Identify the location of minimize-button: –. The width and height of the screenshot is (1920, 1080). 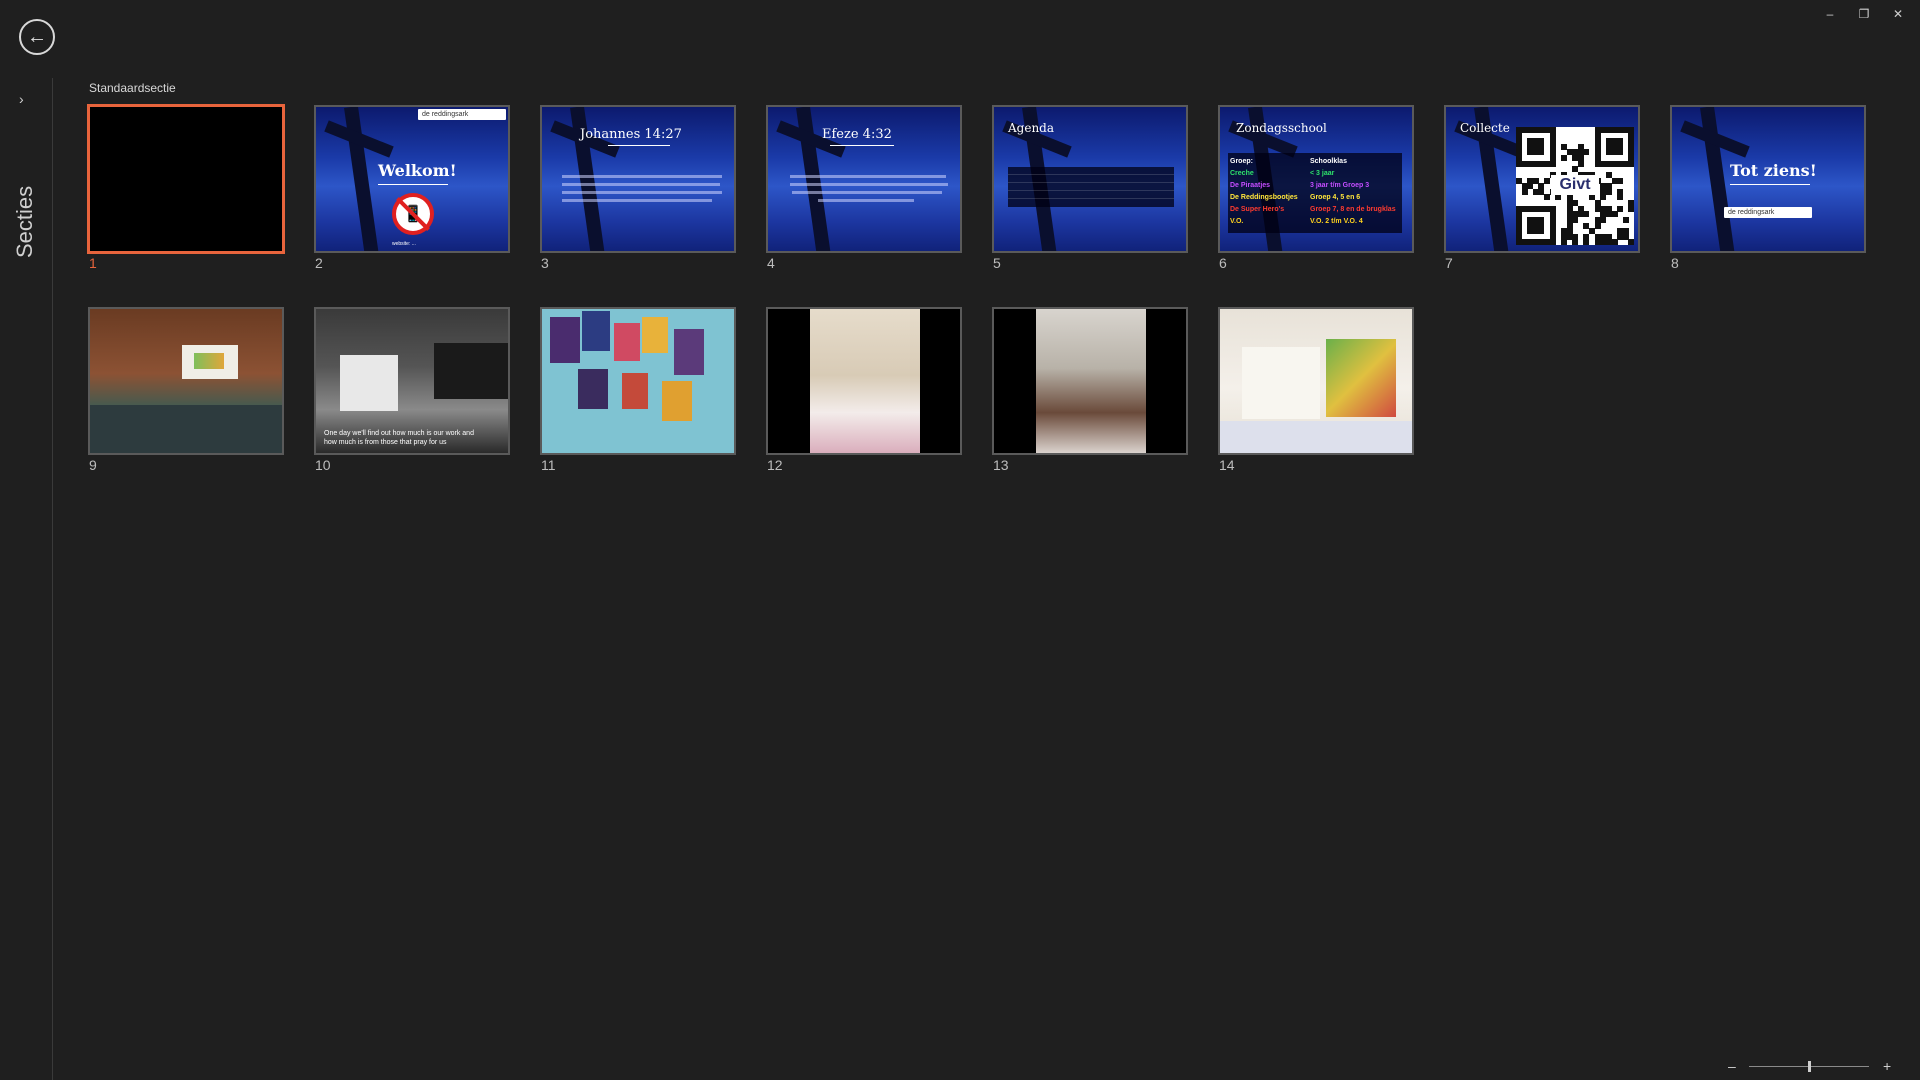
(1830, 14).